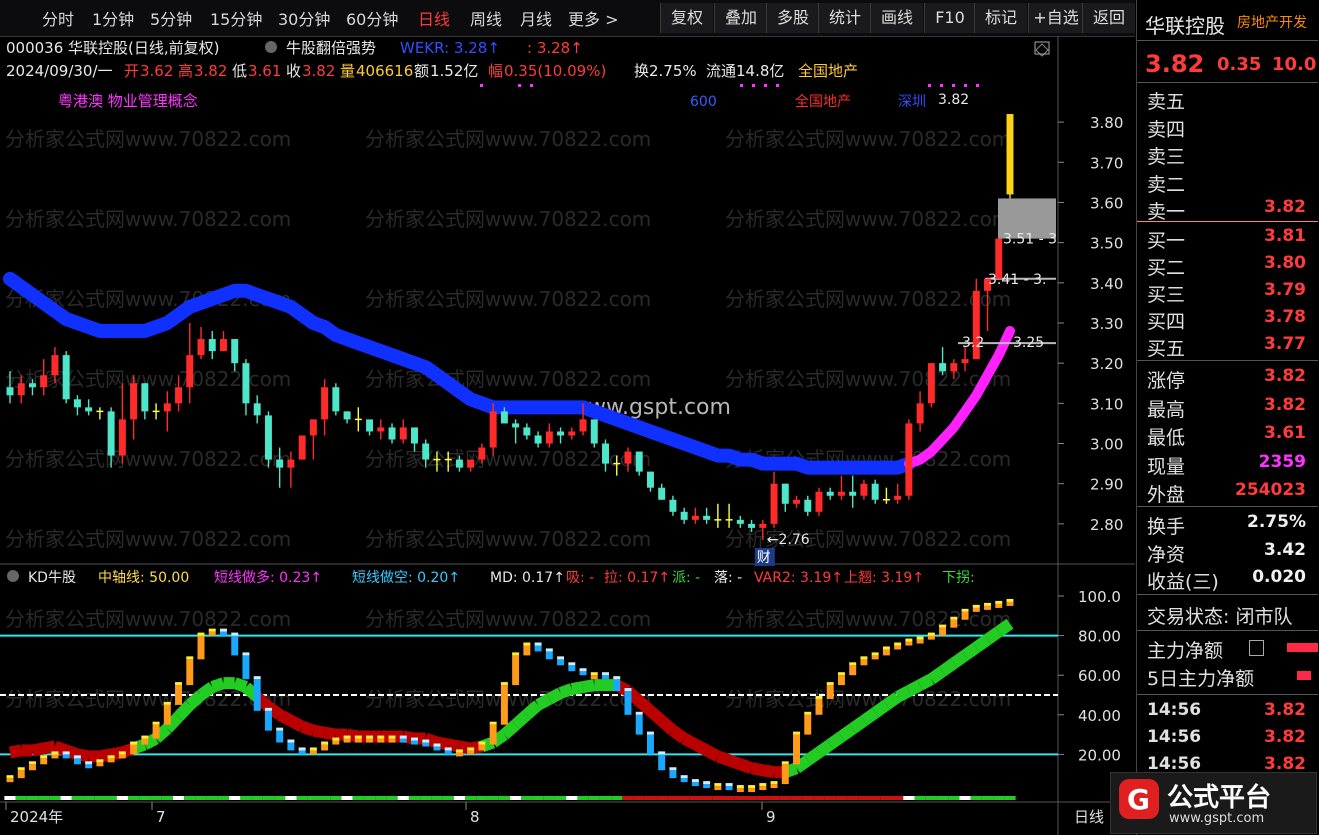 This screenshot has height=835, width=1319. I want to click on concept-tags: 粤港澳 物业管理概念, so click(128, 101).